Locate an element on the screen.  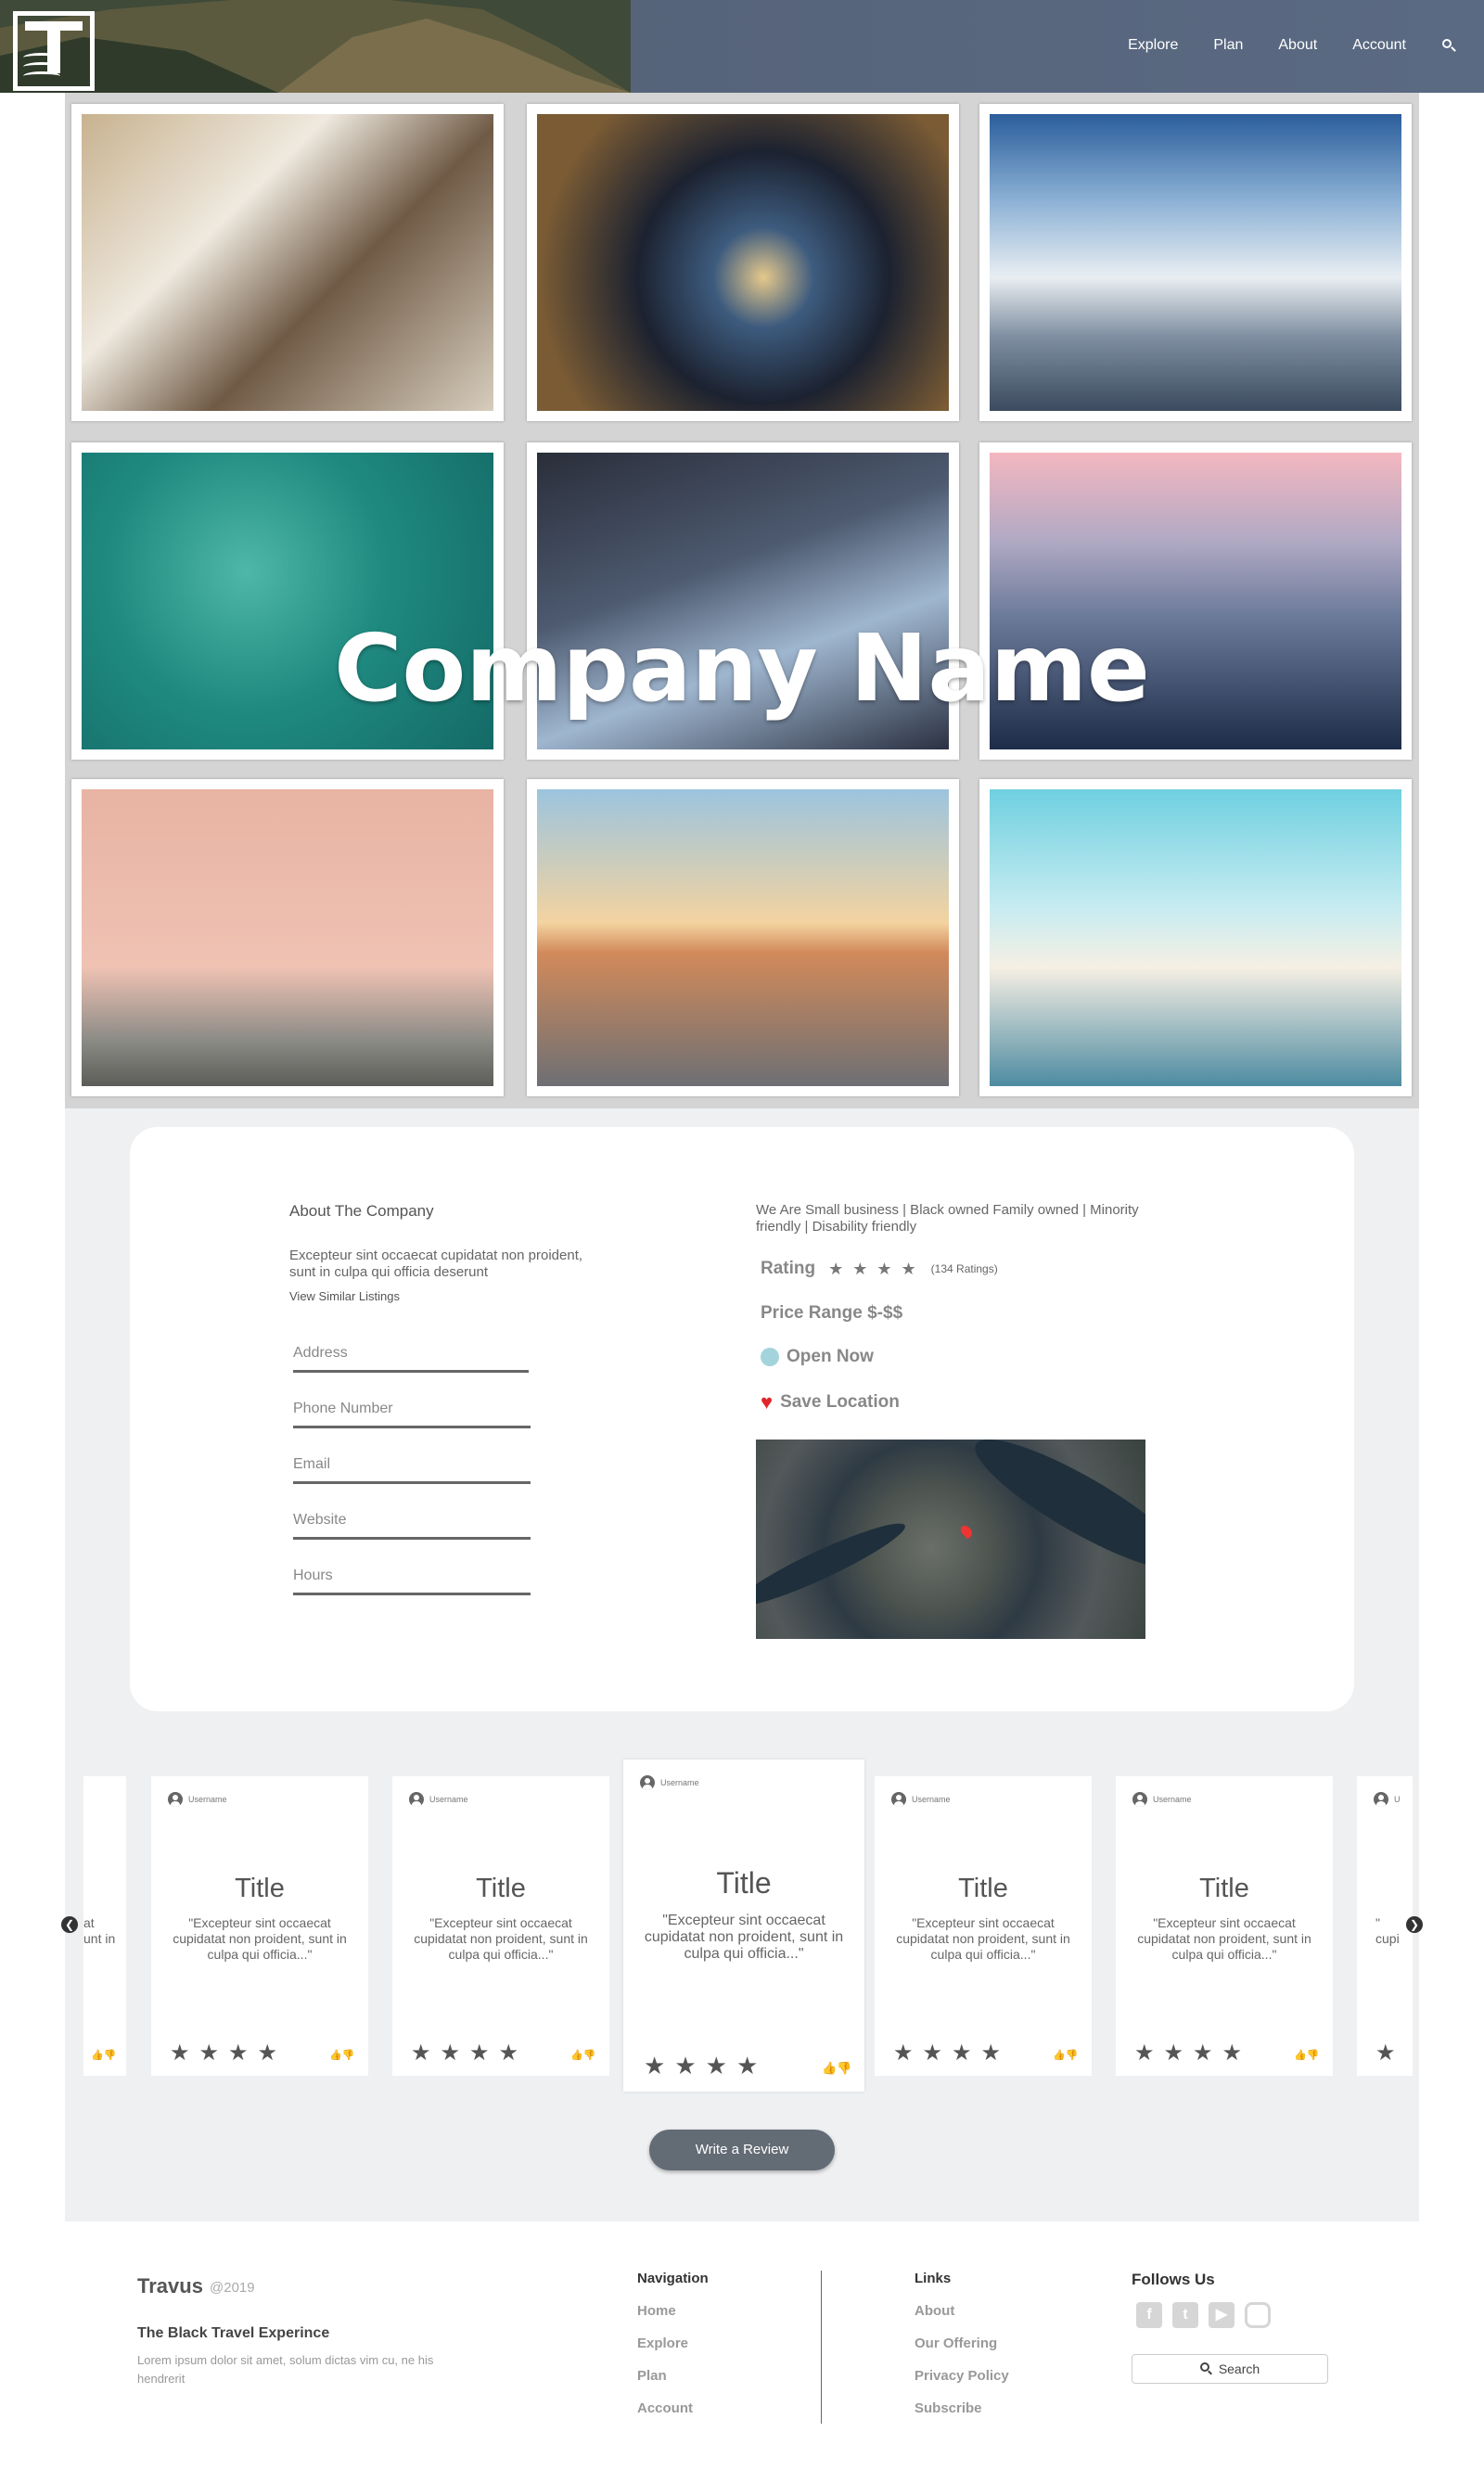
review-card-partial-right: U " cupi ★ is located at coordinates (1385, 1926).